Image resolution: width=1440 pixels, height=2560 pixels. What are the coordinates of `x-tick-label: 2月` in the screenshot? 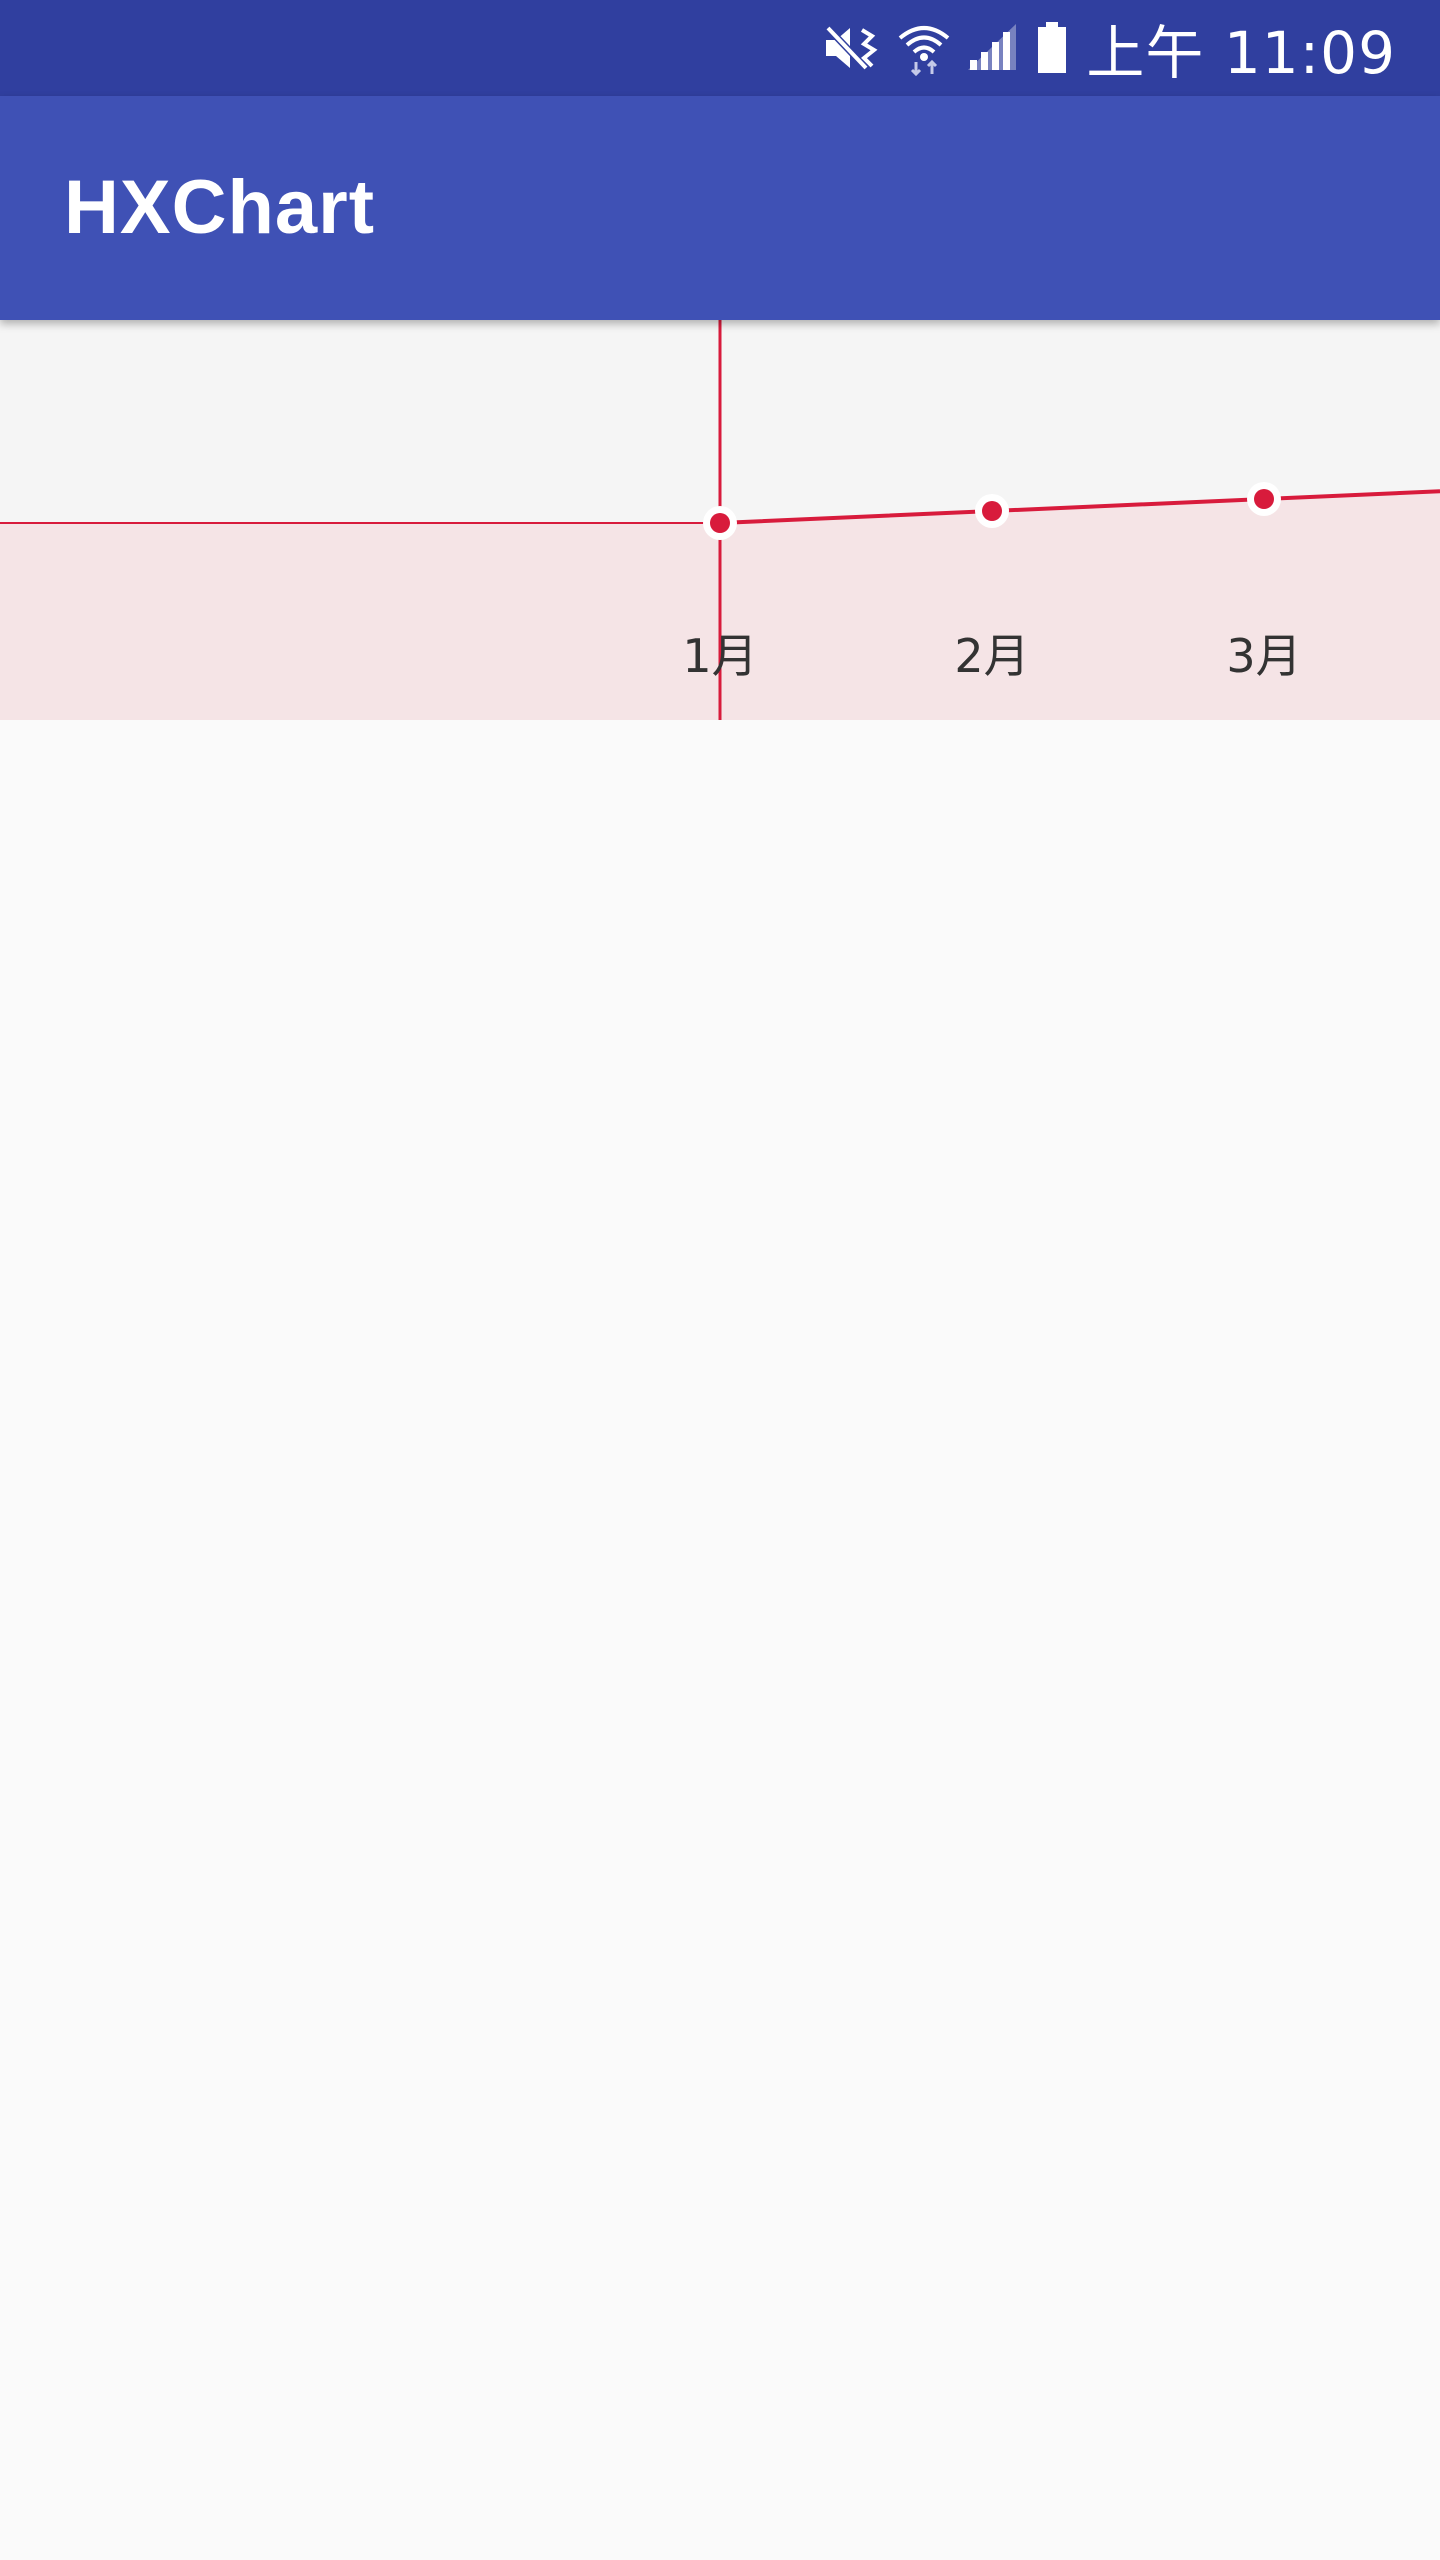 It's located at (991, 656).